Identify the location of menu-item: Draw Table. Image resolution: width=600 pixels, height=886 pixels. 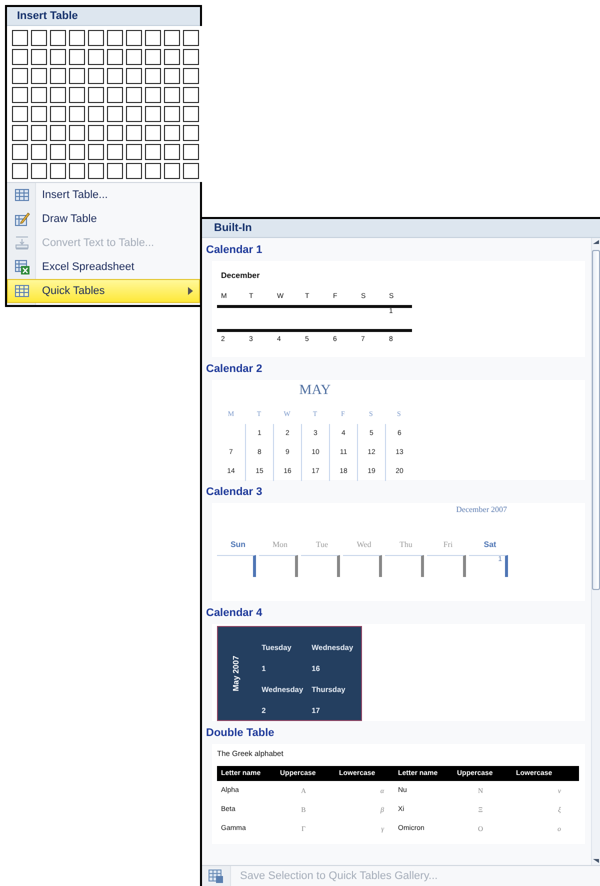
(103, 219).